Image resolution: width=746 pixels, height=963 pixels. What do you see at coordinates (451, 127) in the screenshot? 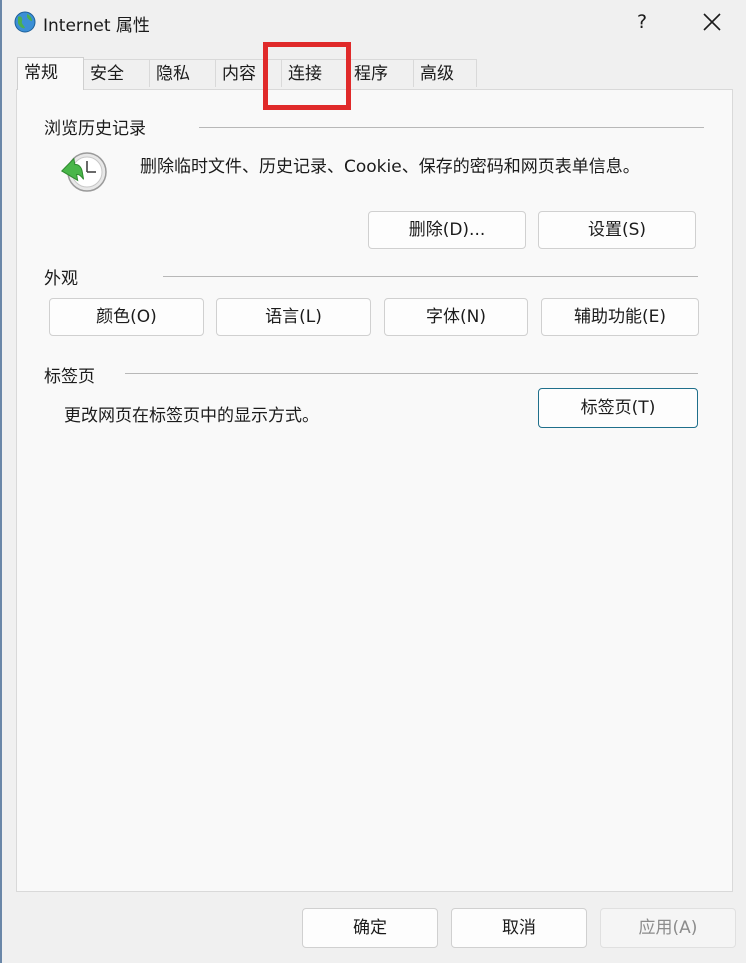
I see `history-divider` at bounding box center [451, 127].